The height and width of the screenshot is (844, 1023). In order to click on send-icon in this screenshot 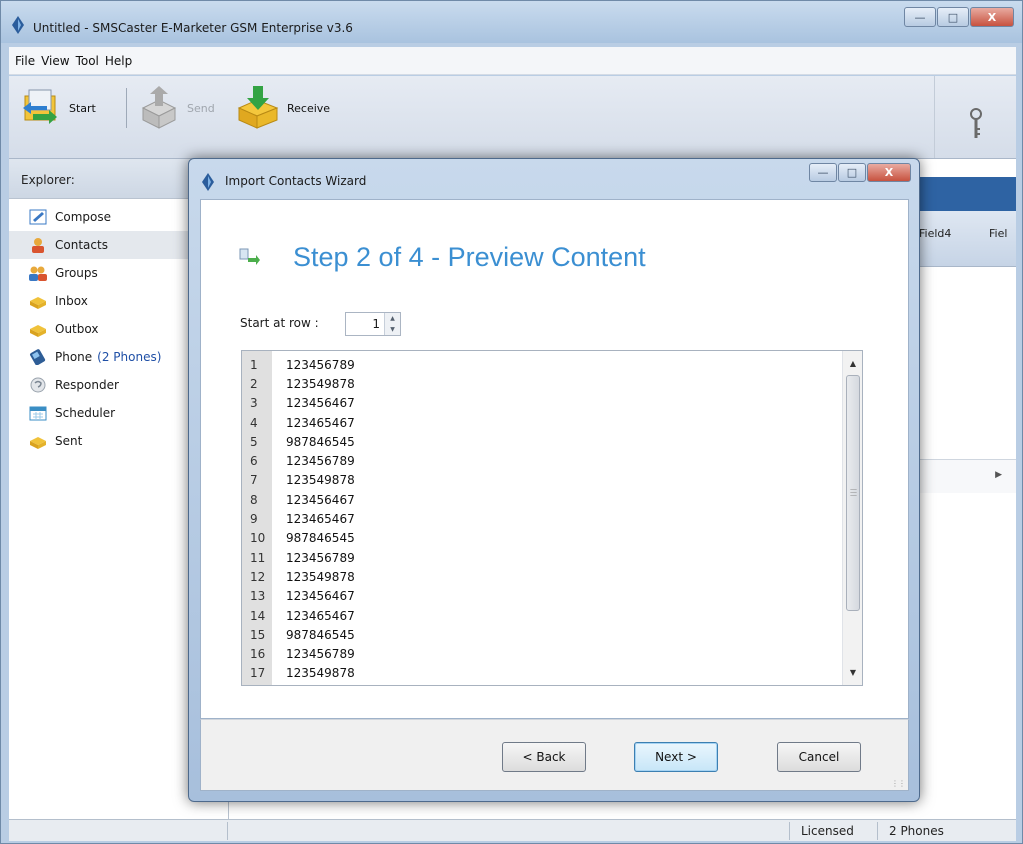, I will do `click(159, 107)`.